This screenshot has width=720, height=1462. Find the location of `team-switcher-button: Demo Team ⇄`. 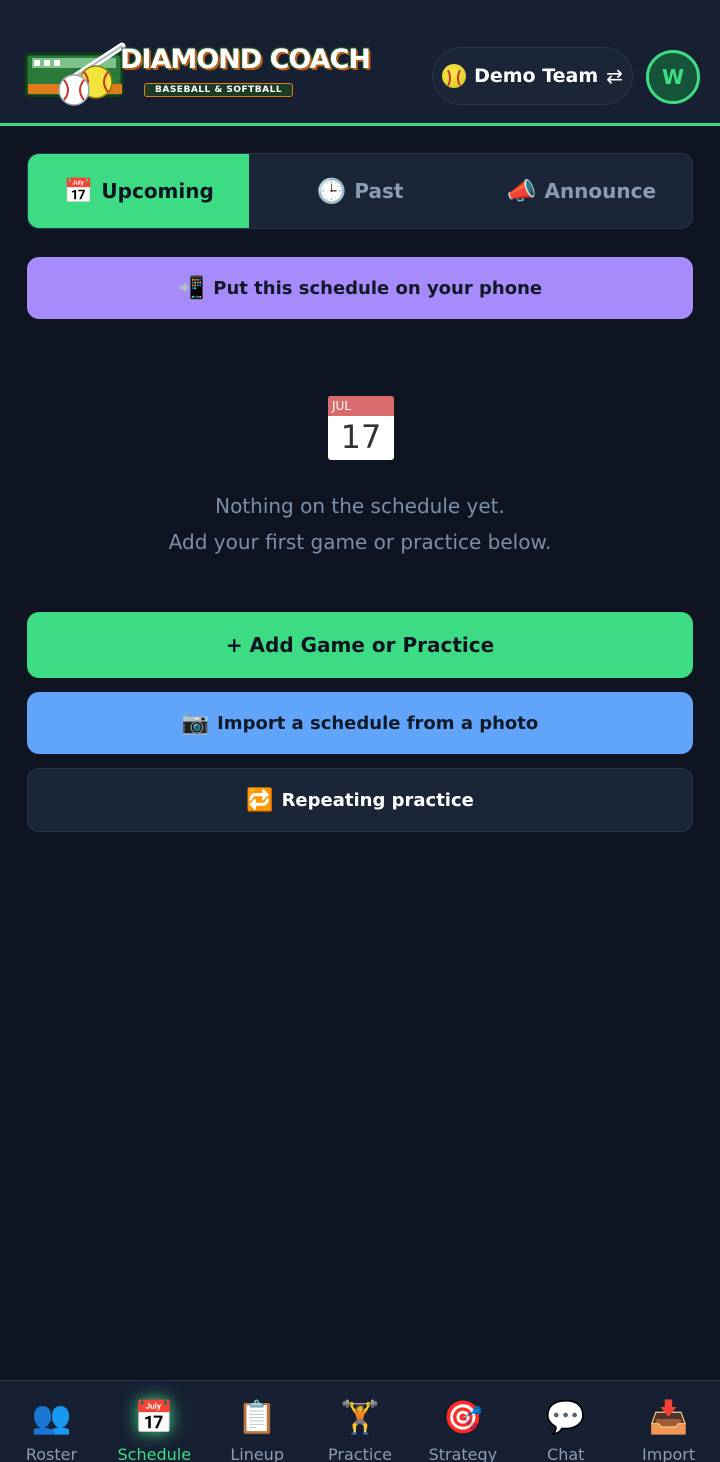

team-switcher-button: Demo Team ⇄ is located at coordinates (532, 76).